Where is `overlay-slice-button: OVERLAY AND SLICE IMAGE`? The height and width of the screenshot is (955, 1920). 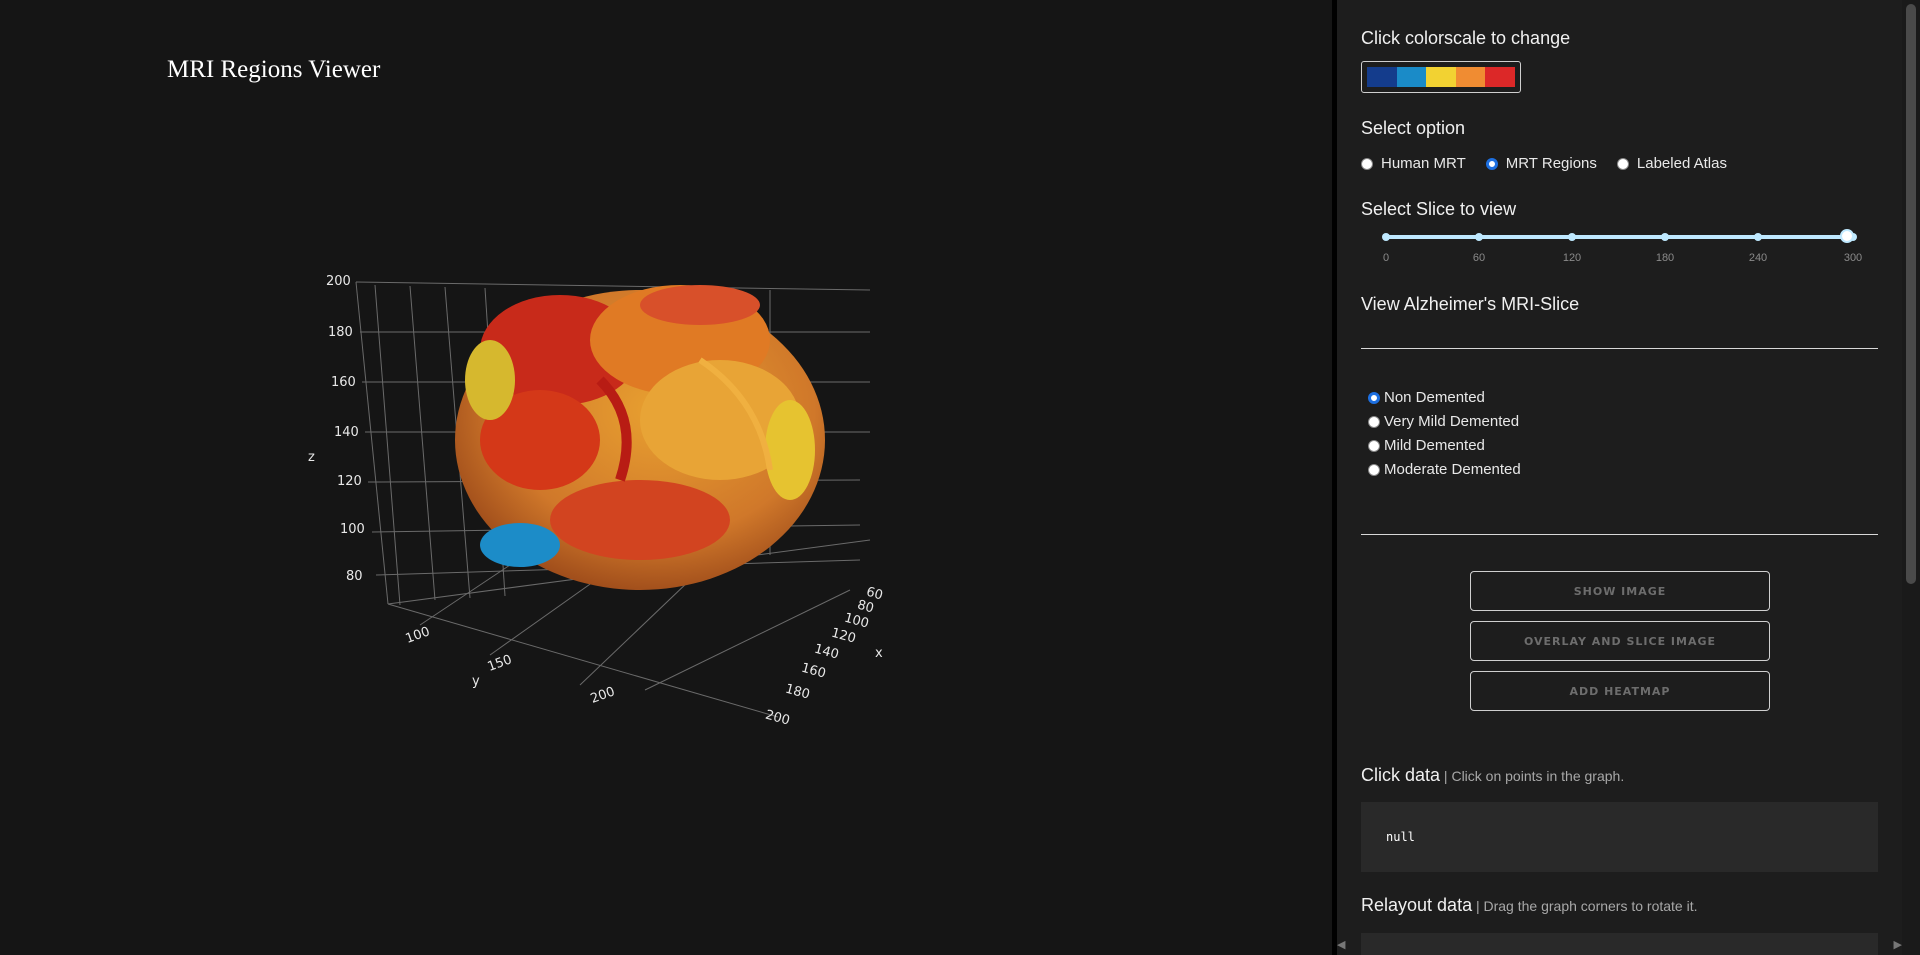
overlay-slice-button: OVERLAY AND SLICE IMAGE is located at coordinates (1620, 641).